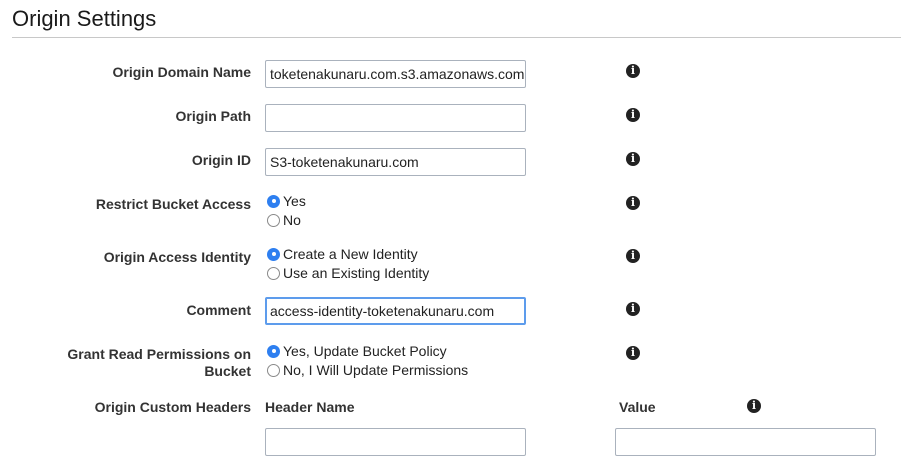 This screenshot has height=462, width=901. I want to click on comment-input: access-identity-toketenakunaru.com, so click(395, 311).